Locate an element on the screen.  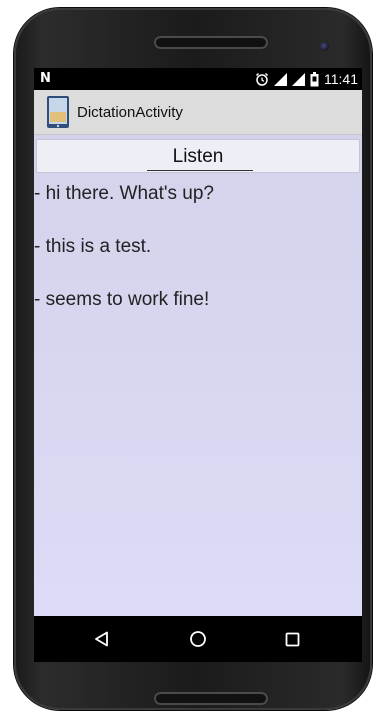
earpiece-speaker is located at coordinates (211, 42).